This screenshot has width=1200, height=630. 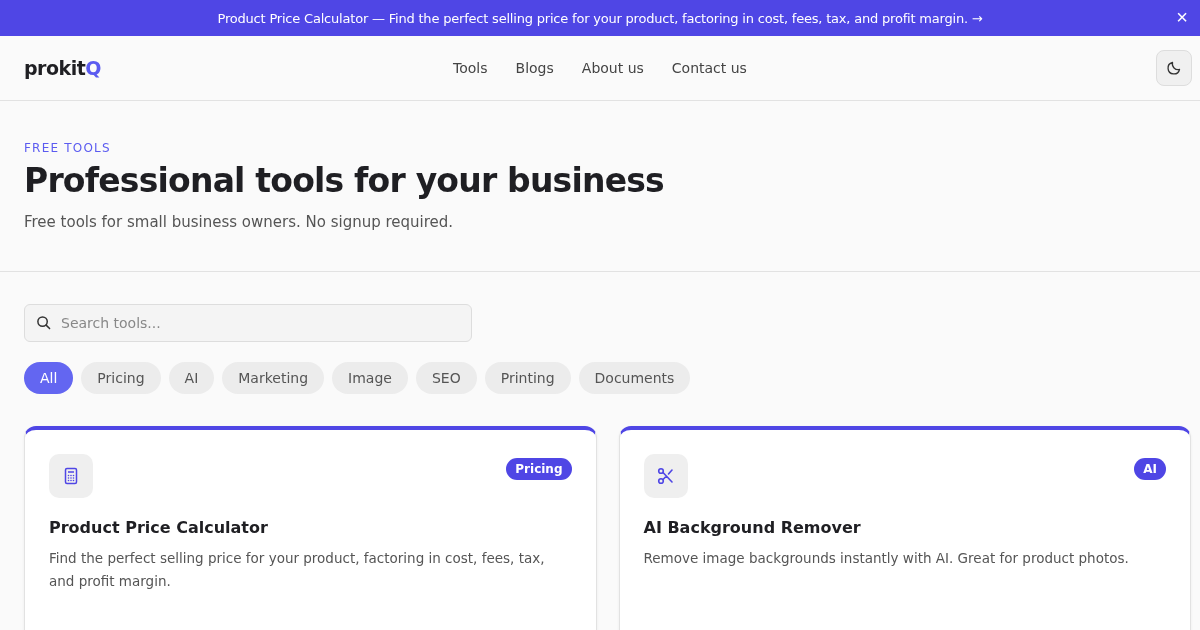 I want to click on announcement-text: Product Price Calculator — Find the perfect selling price for your product, factoring in cost, fees, tax, and profit margin. →, so click(x=600, y=18).